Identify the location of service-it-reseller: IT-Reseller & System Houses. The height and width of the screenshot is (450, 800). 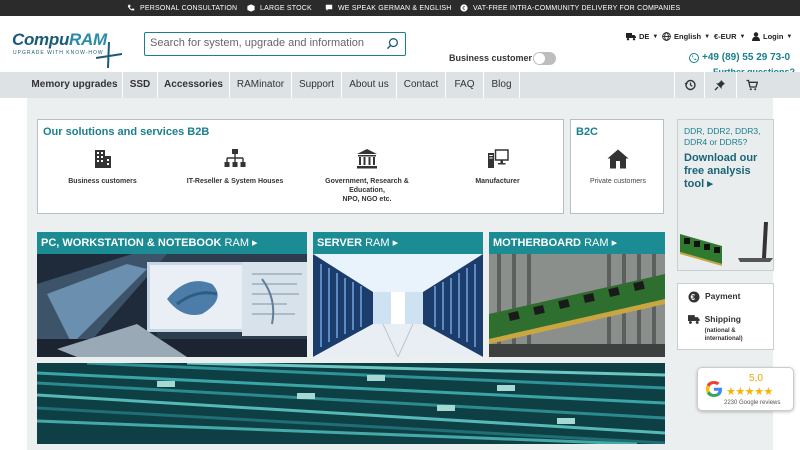
(235, 167).